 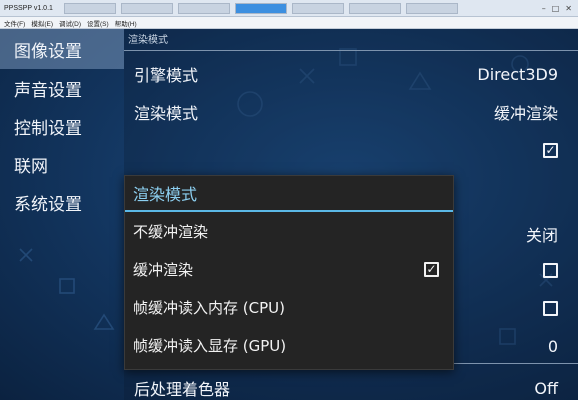 I want to click on option-read-framebuffer-gpu: 帧缓冲读入显存 (GPU), so click(x=289, y=345).